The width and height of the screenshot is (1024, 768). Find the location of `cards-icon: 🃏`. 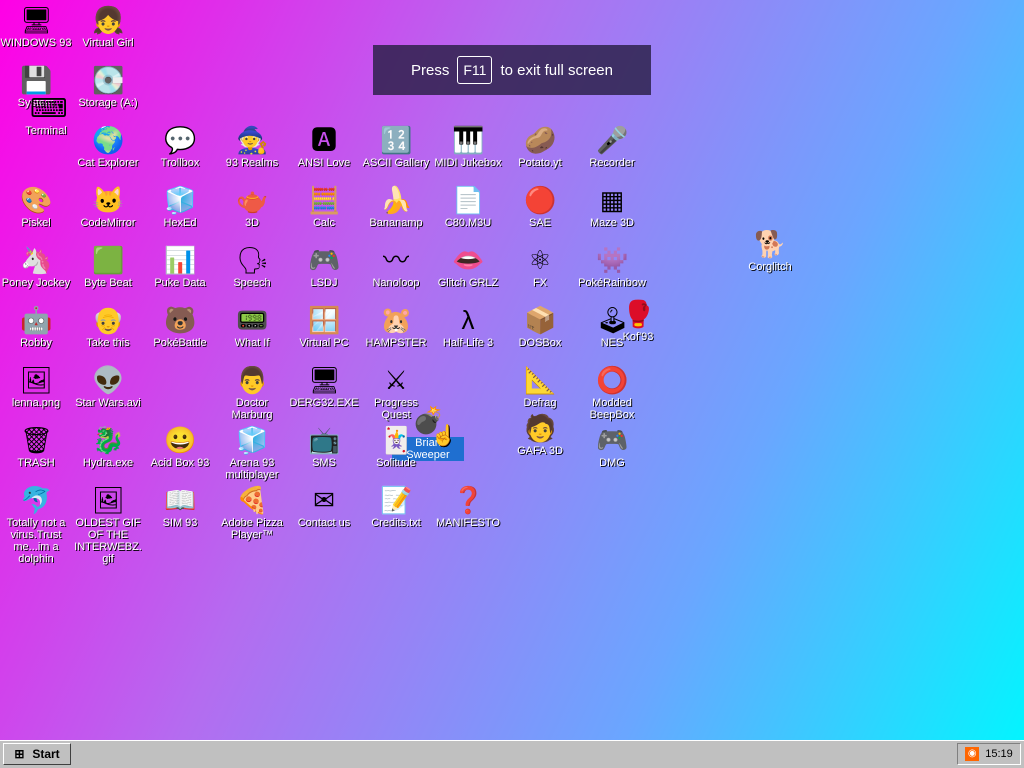

cards-icon: 🃏 is located at coordinates (396, 440).